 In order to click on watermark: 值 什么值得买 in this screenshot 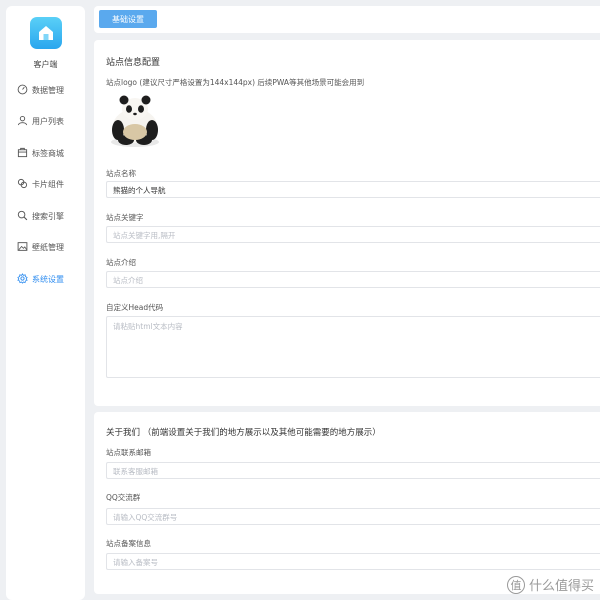, I will do `click(550, 584)`.